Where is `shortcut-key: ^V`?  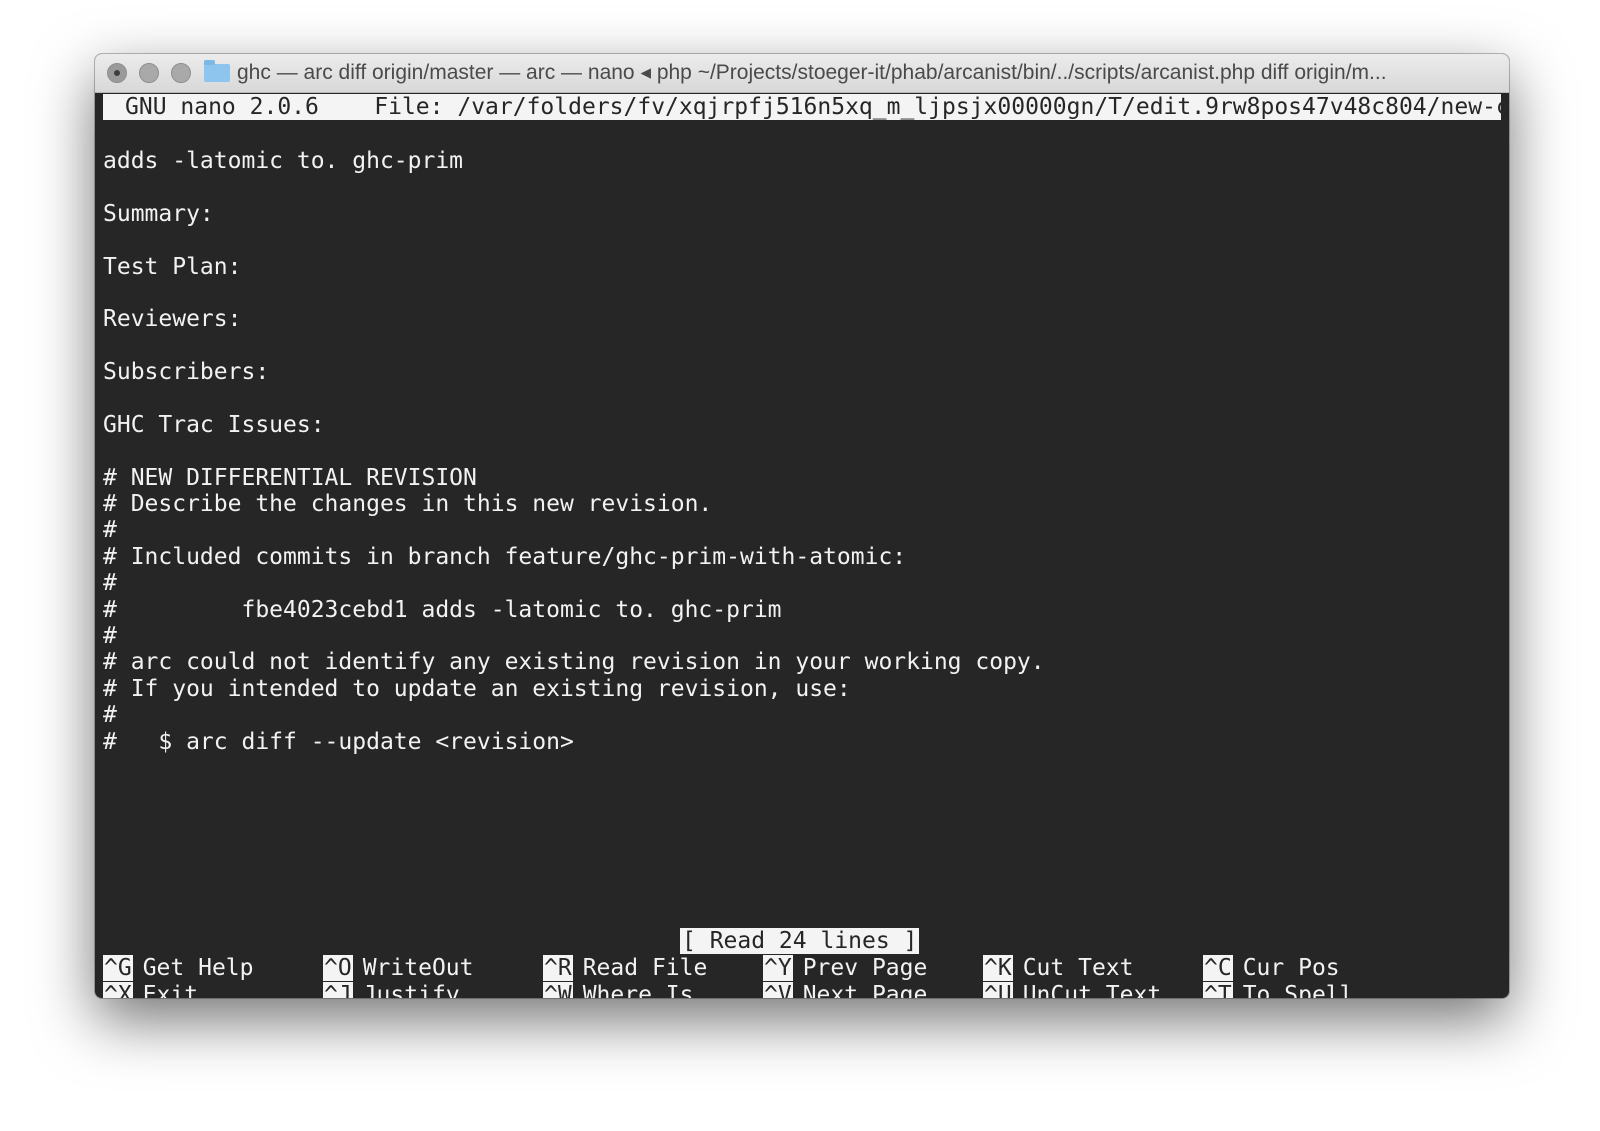 shortcut-key: ^V is located at coordinates (778, 990).